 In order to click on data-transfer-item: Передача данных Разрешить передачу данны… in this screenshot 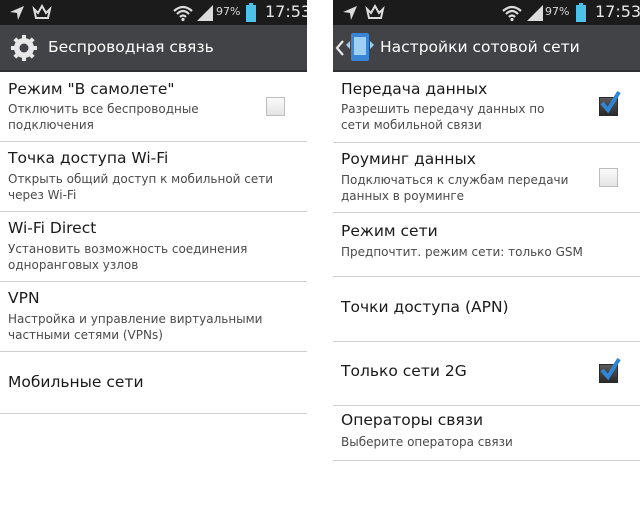, I will do `click(486, 107)`.